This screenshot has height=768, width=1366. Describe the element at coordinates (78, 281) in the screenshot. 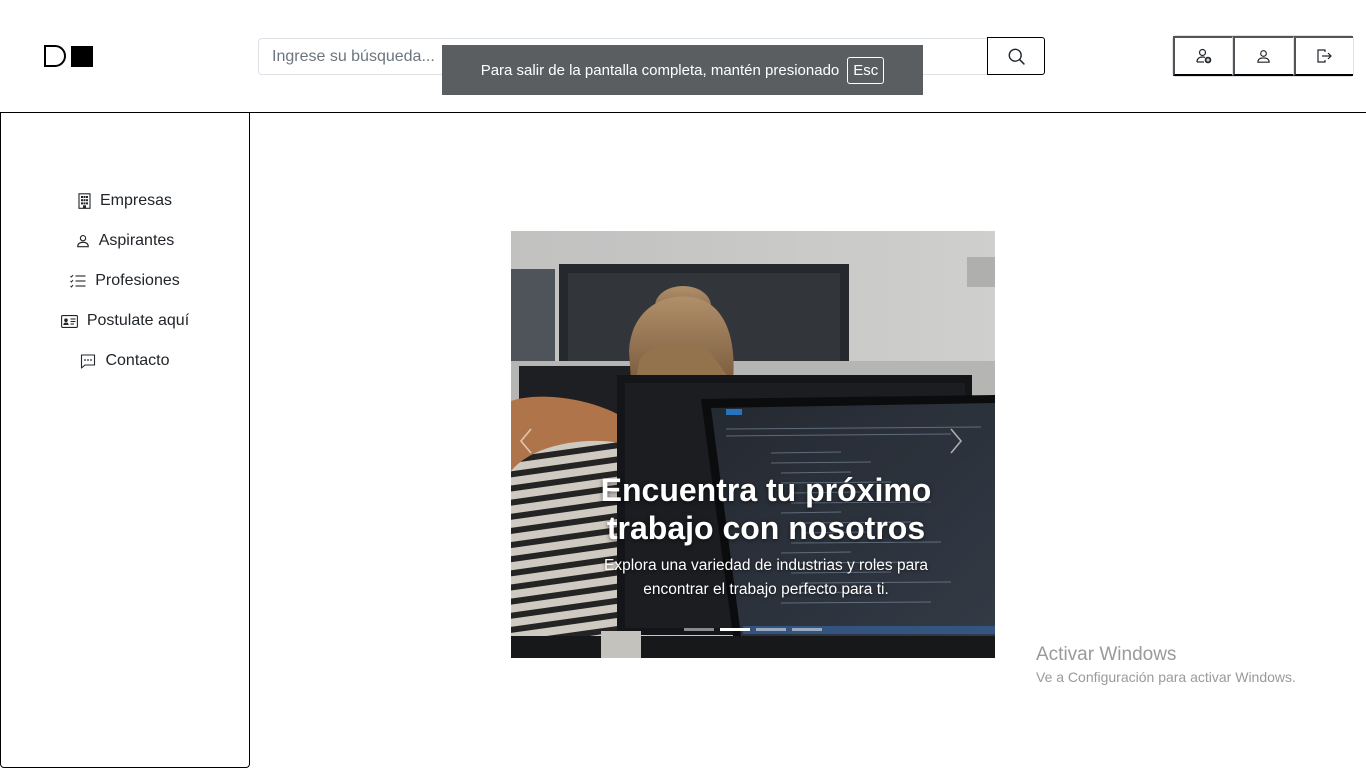

I see `list-check-icon` at that location.